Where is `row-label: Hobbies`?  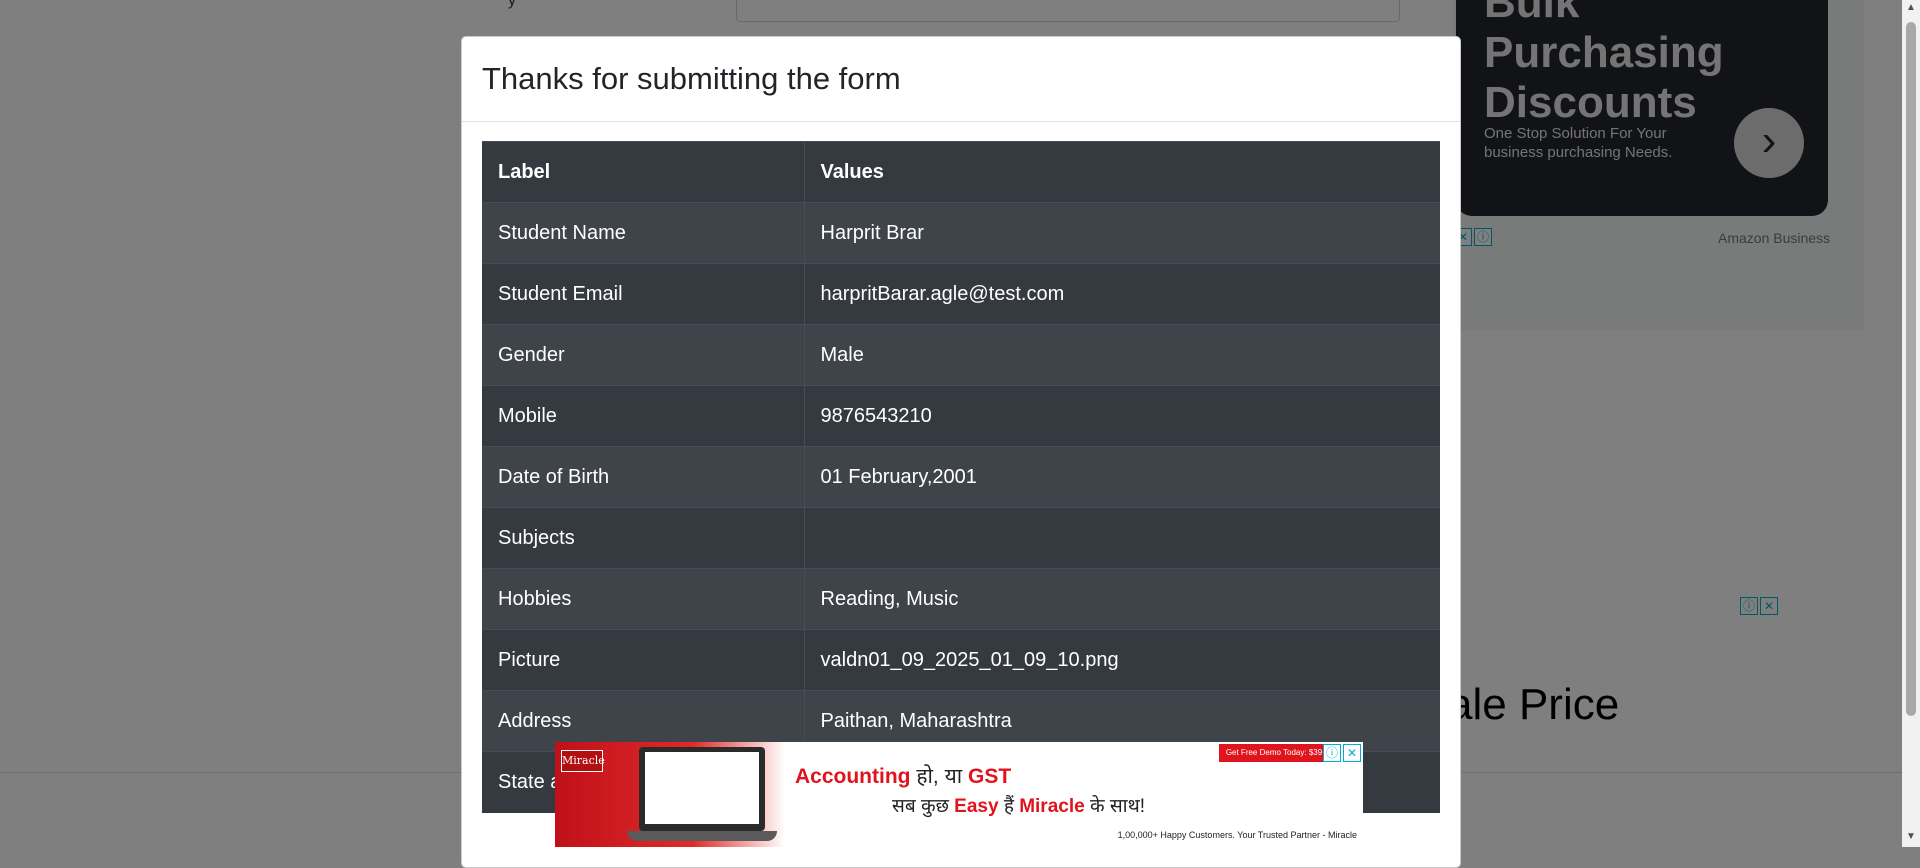 row-label: Hobbies is located at coordinates (643, 599).